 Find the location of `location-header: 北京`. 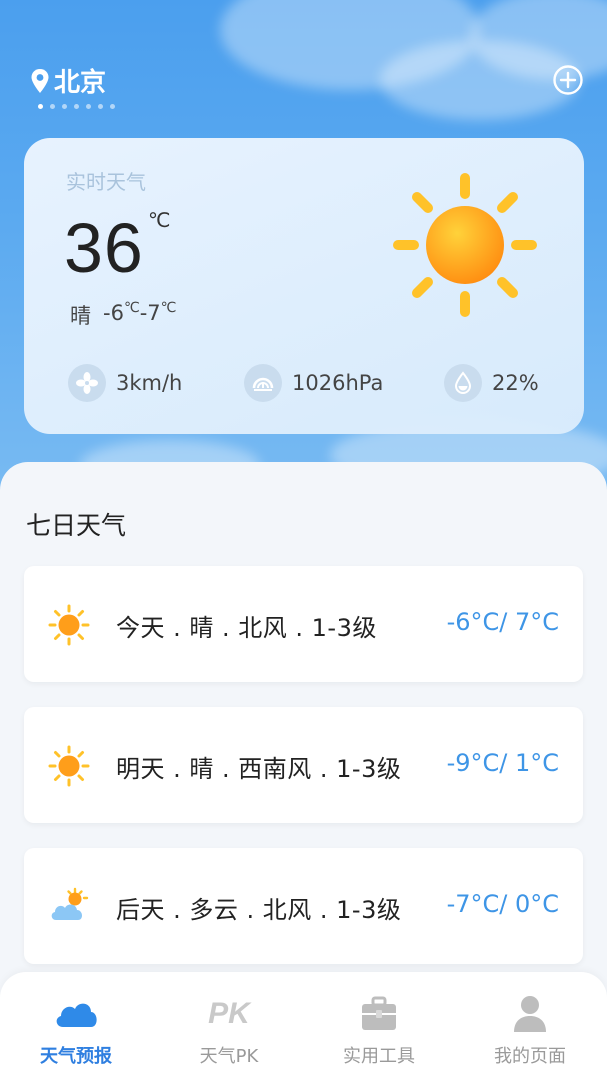

location-header: 北京 is located at coordinates (68, 80).